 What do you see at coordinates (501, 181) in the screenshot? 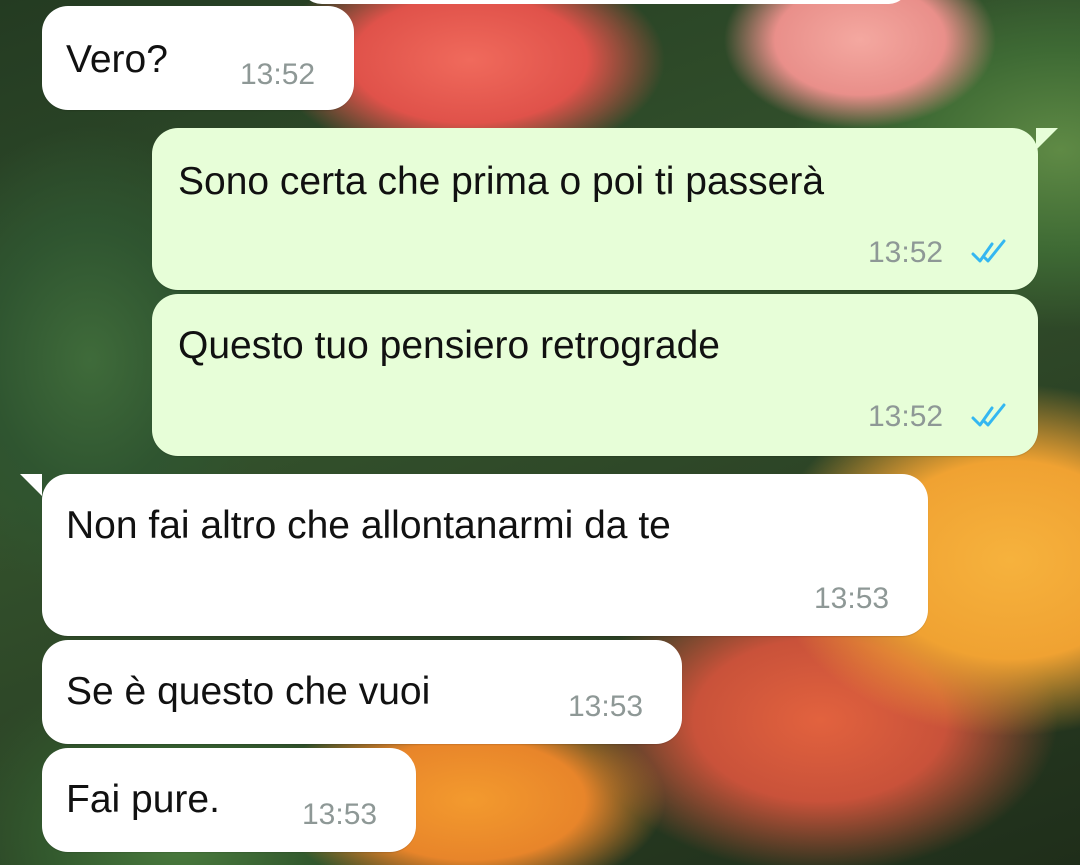
I see `message-text: Sono certa che prima o poi ti passerà` at bounding box center [501, 181].